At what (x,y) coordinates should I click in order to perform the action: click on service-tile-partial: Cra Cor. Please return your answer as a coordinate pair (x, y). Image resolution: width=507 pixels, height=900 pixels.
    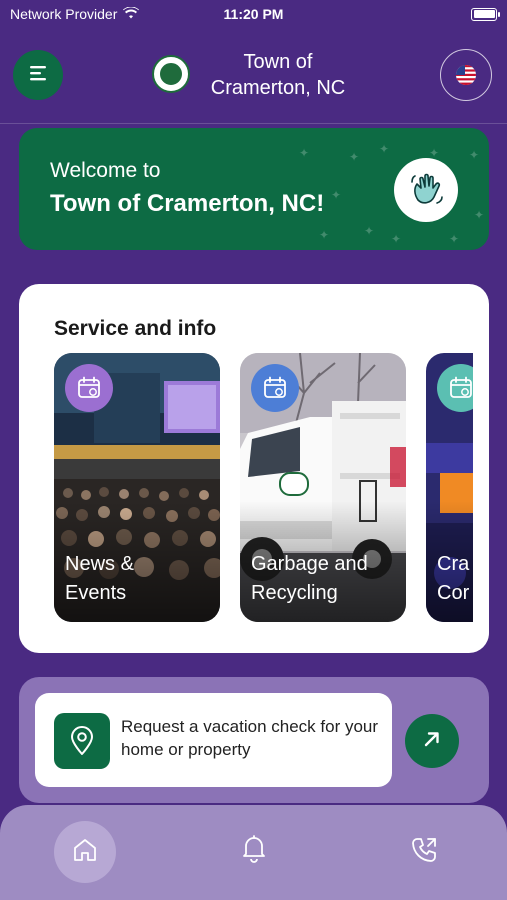
    Looking at the image, I should click on (449, 487).